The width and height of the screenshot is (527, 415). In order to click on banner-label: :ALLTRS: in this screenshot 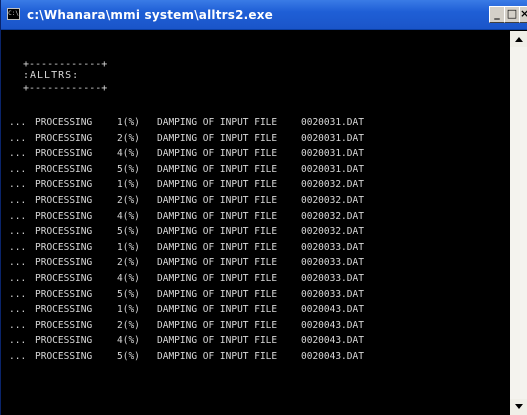, I will do `click(51, 75)`.